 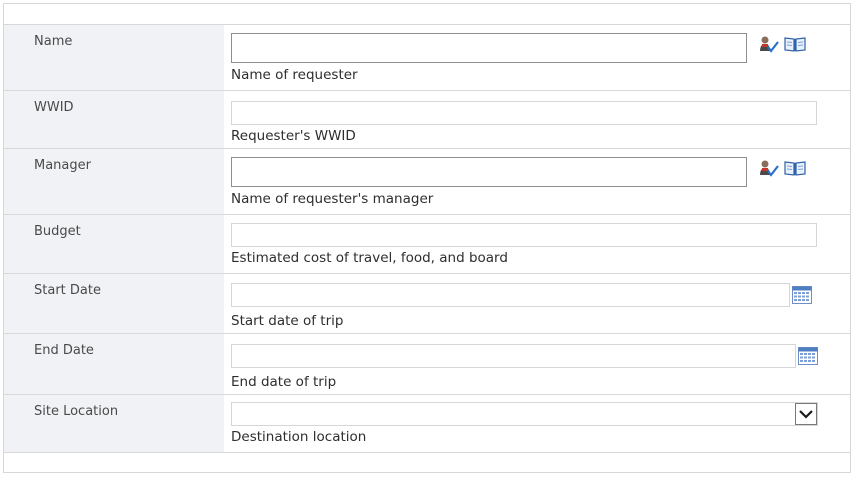 What do you see at coordinates (114, 424) in the screenshot?
I see `label-cell: Site Location` at bounding box center [114, 424].